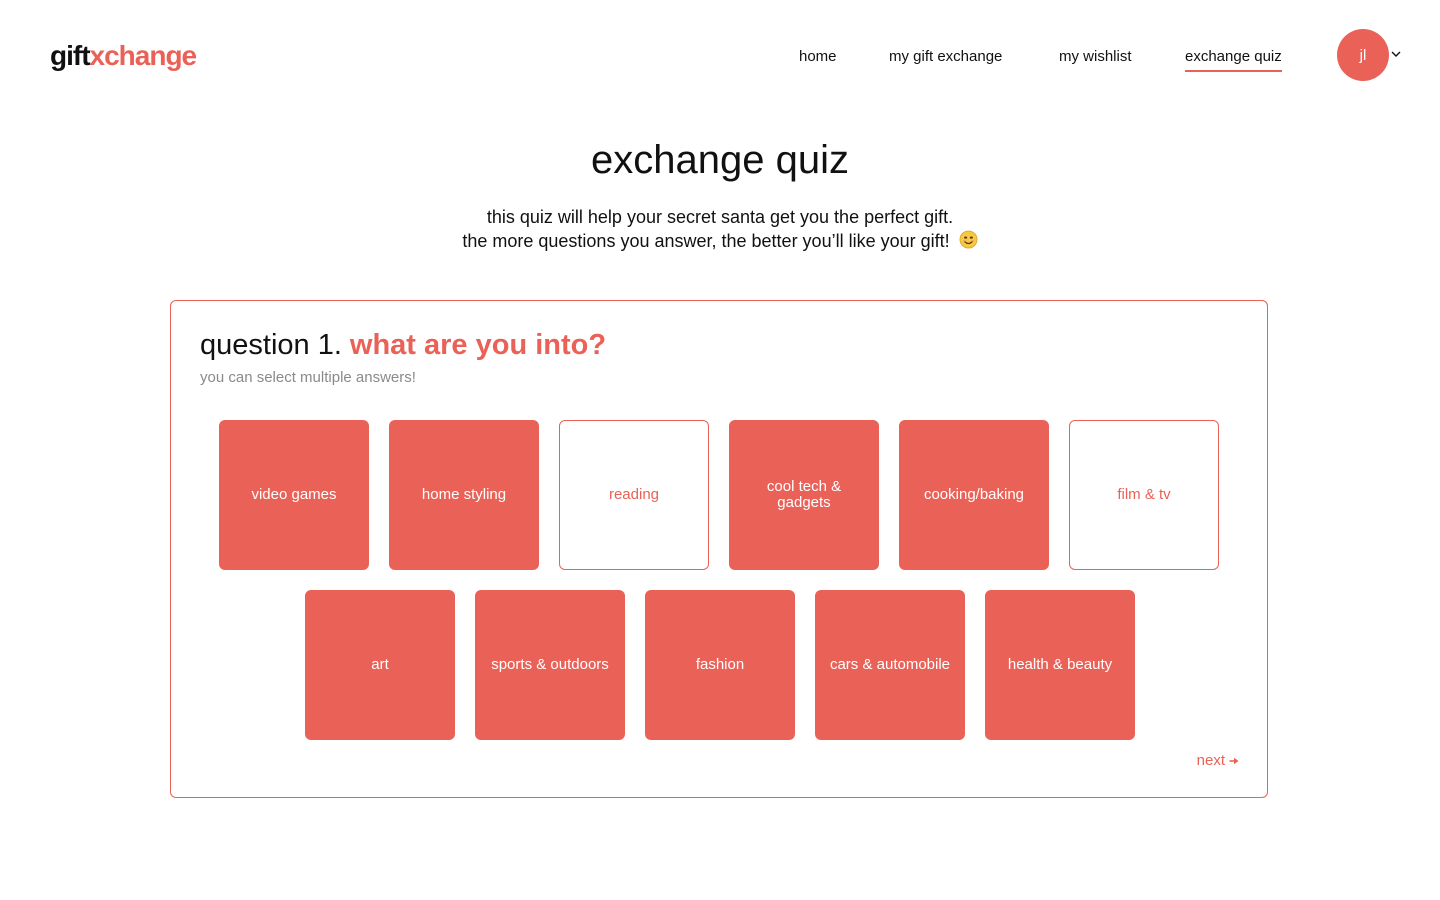  I want to click on next-button: next, so click(1218, 760).